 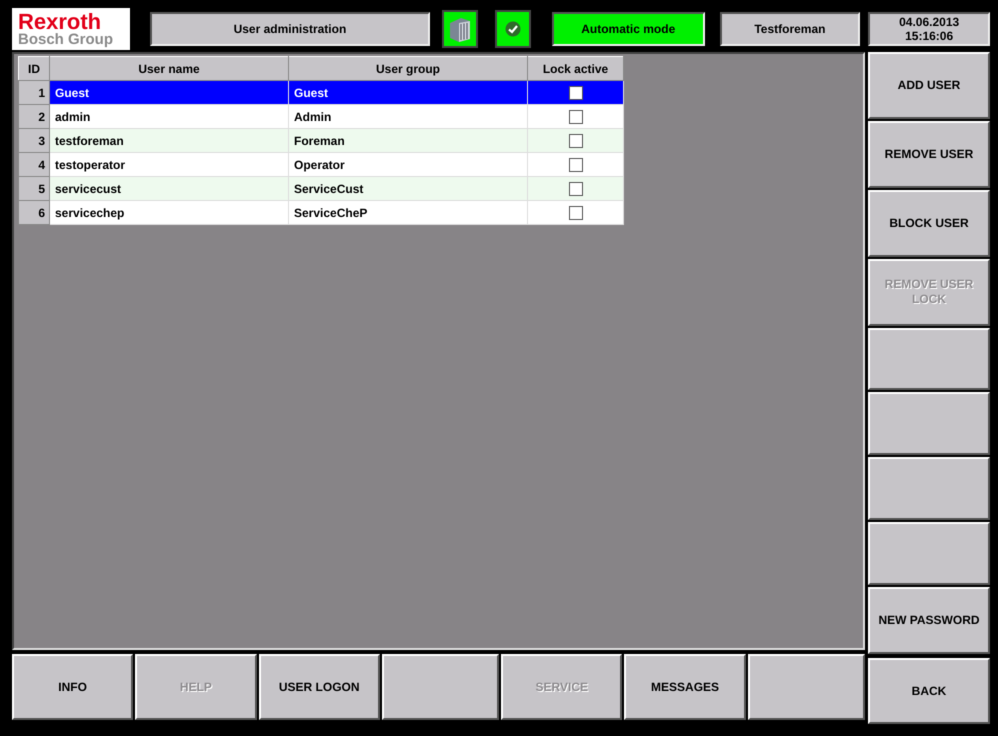 I want to click on menu-button: ADD USER, so click(x=929, y=85).